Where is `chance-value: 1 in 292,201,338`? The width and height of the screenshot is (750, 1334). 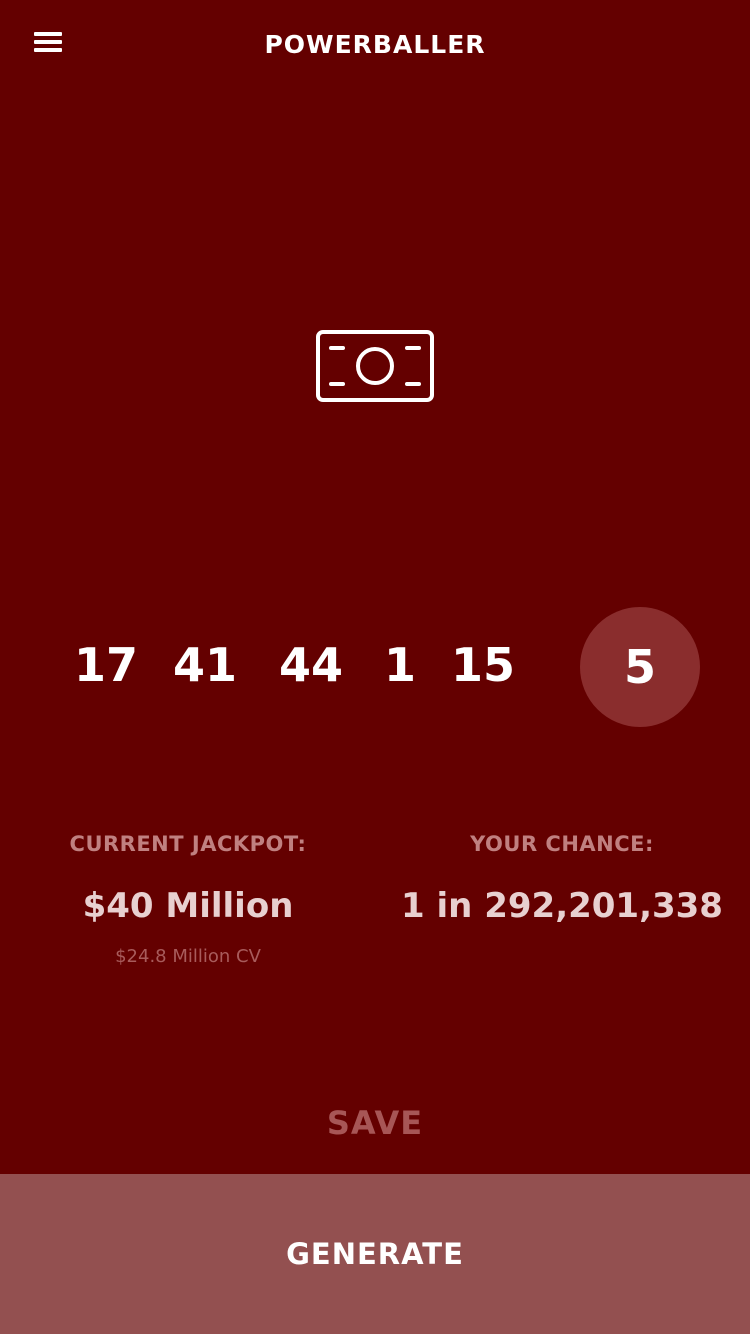 chance-value: 1 in 292,201,338 is located at coordinates (562, 906).